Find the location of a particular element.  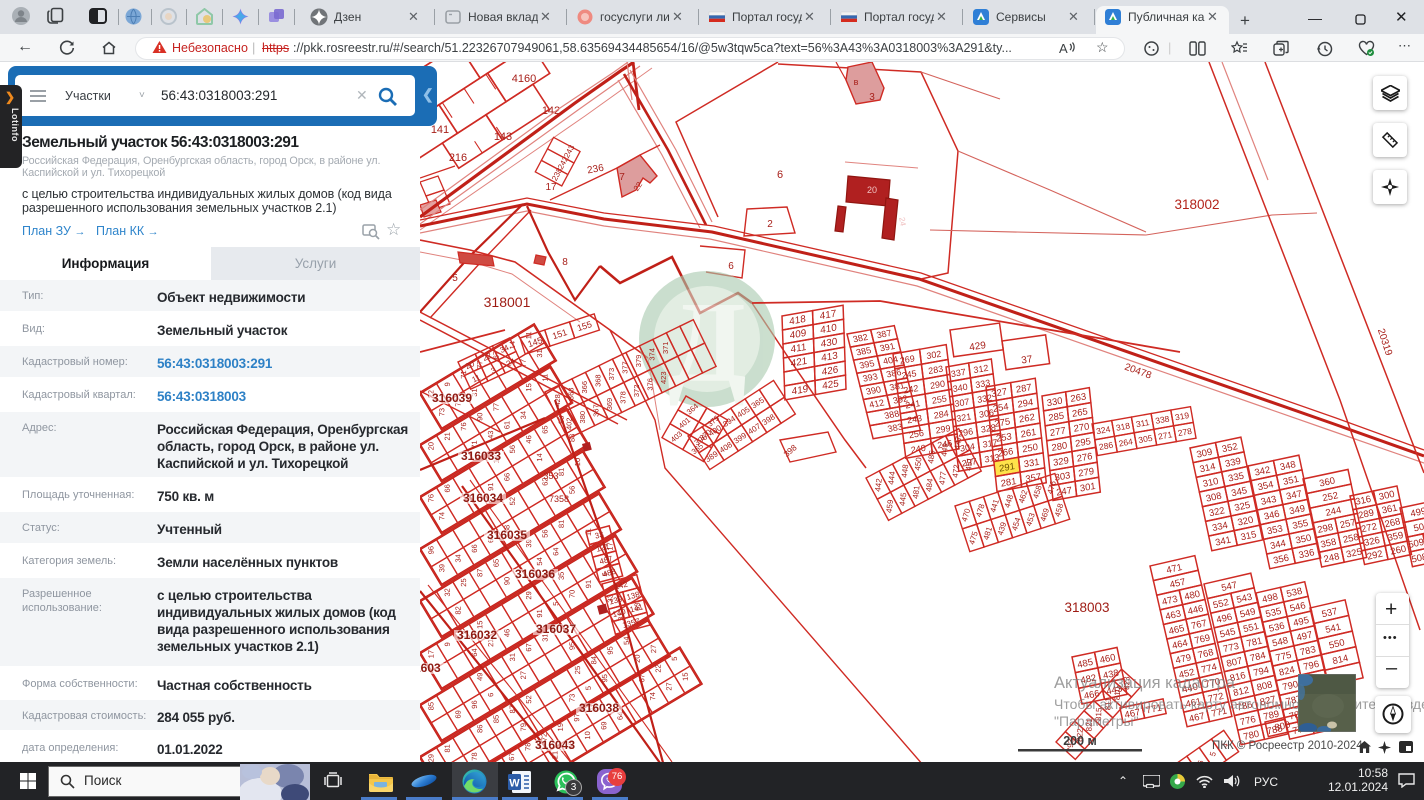

svg-text: 316033 is located at coordinates (481, 456).